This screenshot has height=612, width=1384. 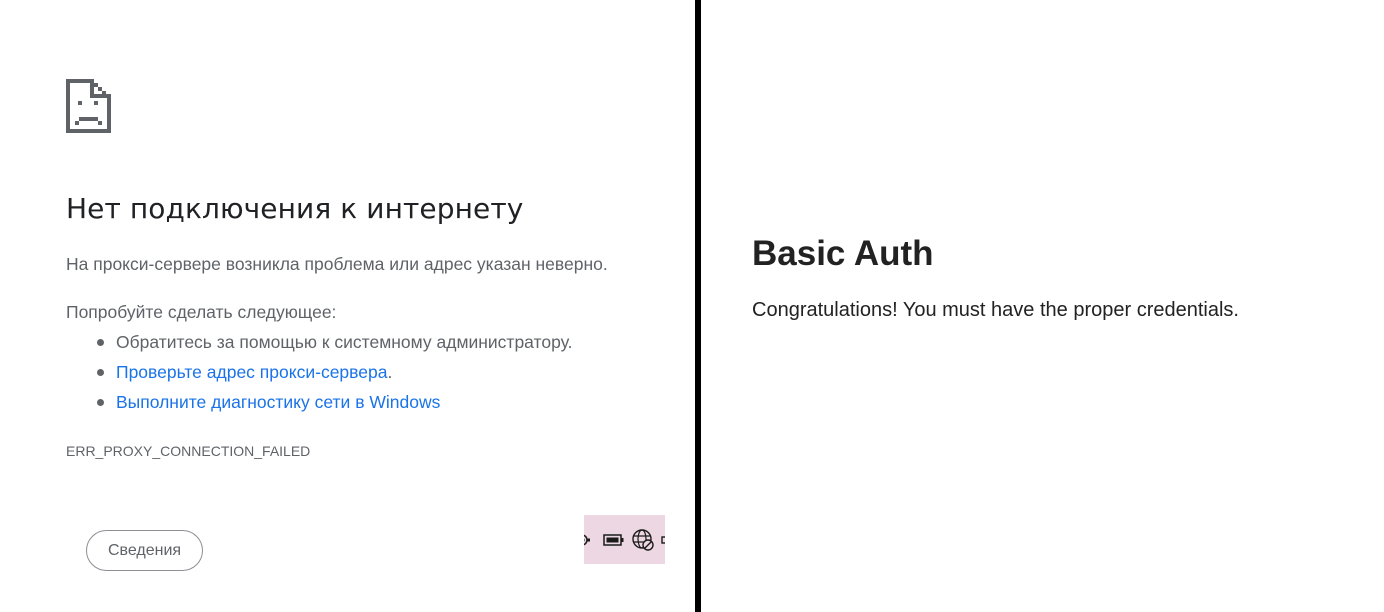 What do you see at coordinates (278, 402) in the screenshot?
I see `network-diagnostics-link: Выполните диагностику сети в Windows` at bounding box center [278, 402].